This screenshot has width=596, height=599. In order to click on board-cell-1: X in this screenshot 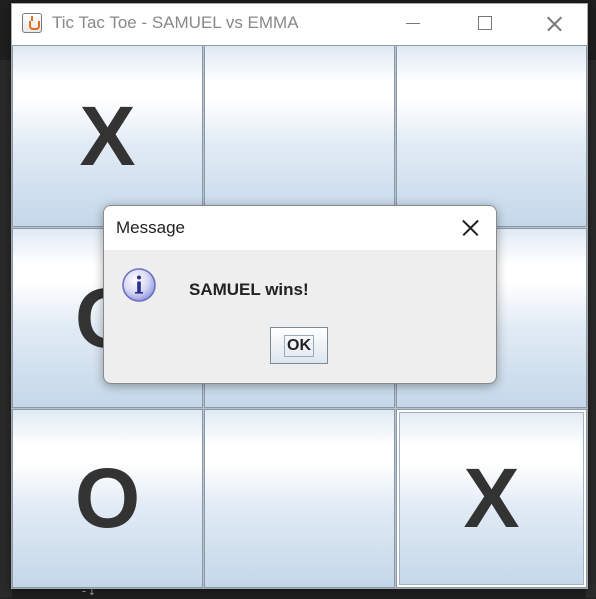, I will do `click(107, 136)`.